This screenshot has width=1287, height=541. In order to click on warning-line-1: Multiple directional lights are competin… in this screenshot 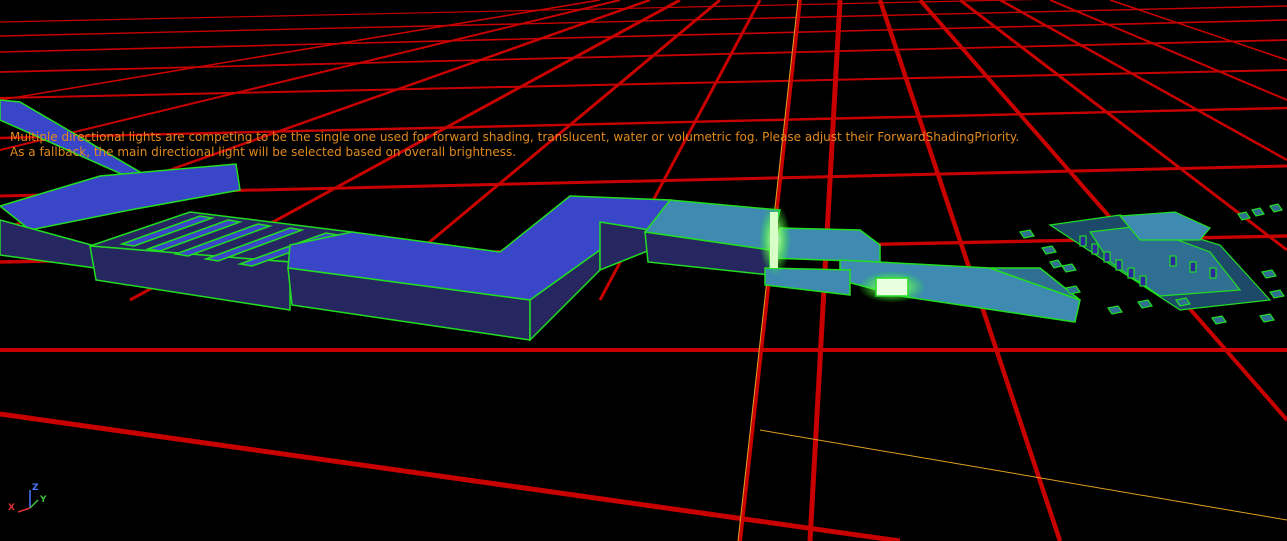, I will do `click(515, 137)`.